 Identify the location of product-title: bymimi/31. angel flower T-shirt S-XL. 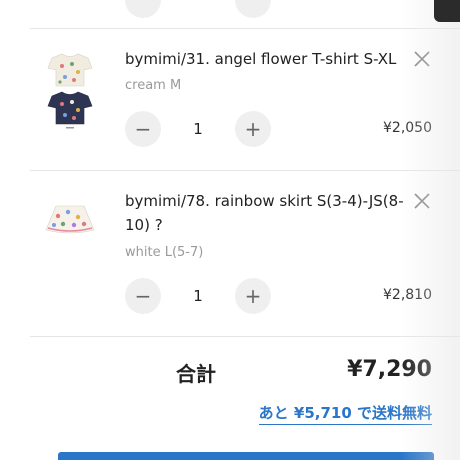
(266, 59).